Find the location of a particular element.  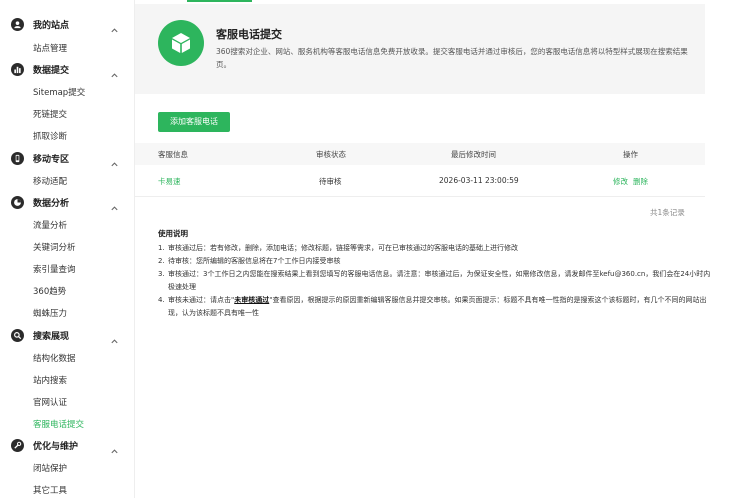

search-icon is located at coordinates (17, 335).